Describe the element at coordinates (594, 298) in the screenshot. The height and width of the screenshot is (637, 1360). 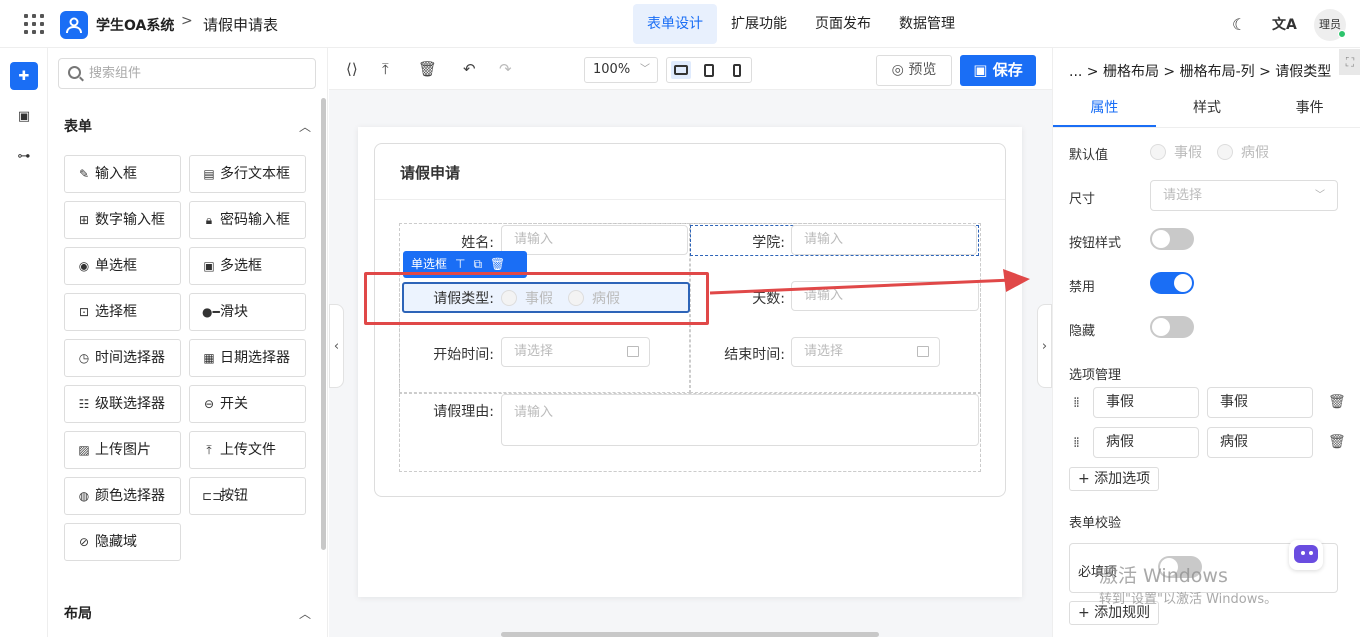
I see `radio-sick-leave: 病假` at that location.